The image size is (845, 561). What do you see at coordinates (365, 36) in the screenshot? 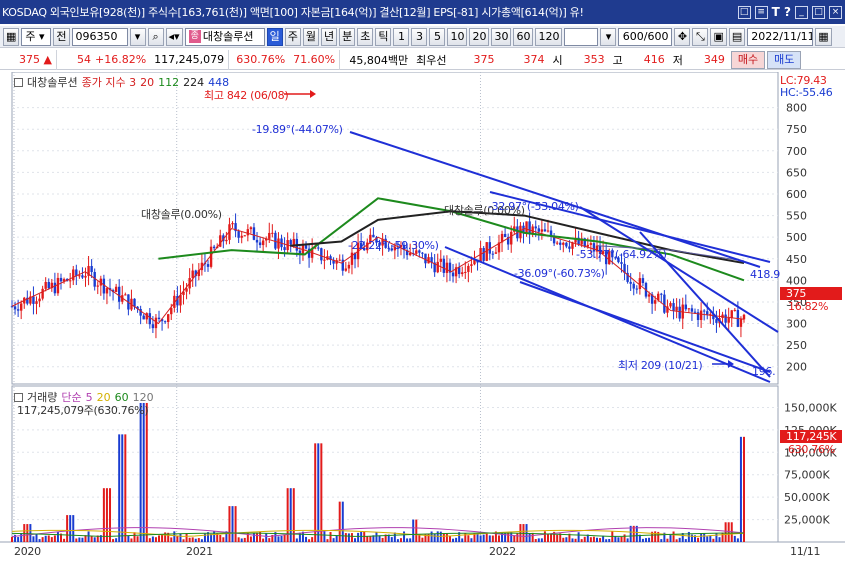
I see `period-second: 초` at bounding box center [365, 36].